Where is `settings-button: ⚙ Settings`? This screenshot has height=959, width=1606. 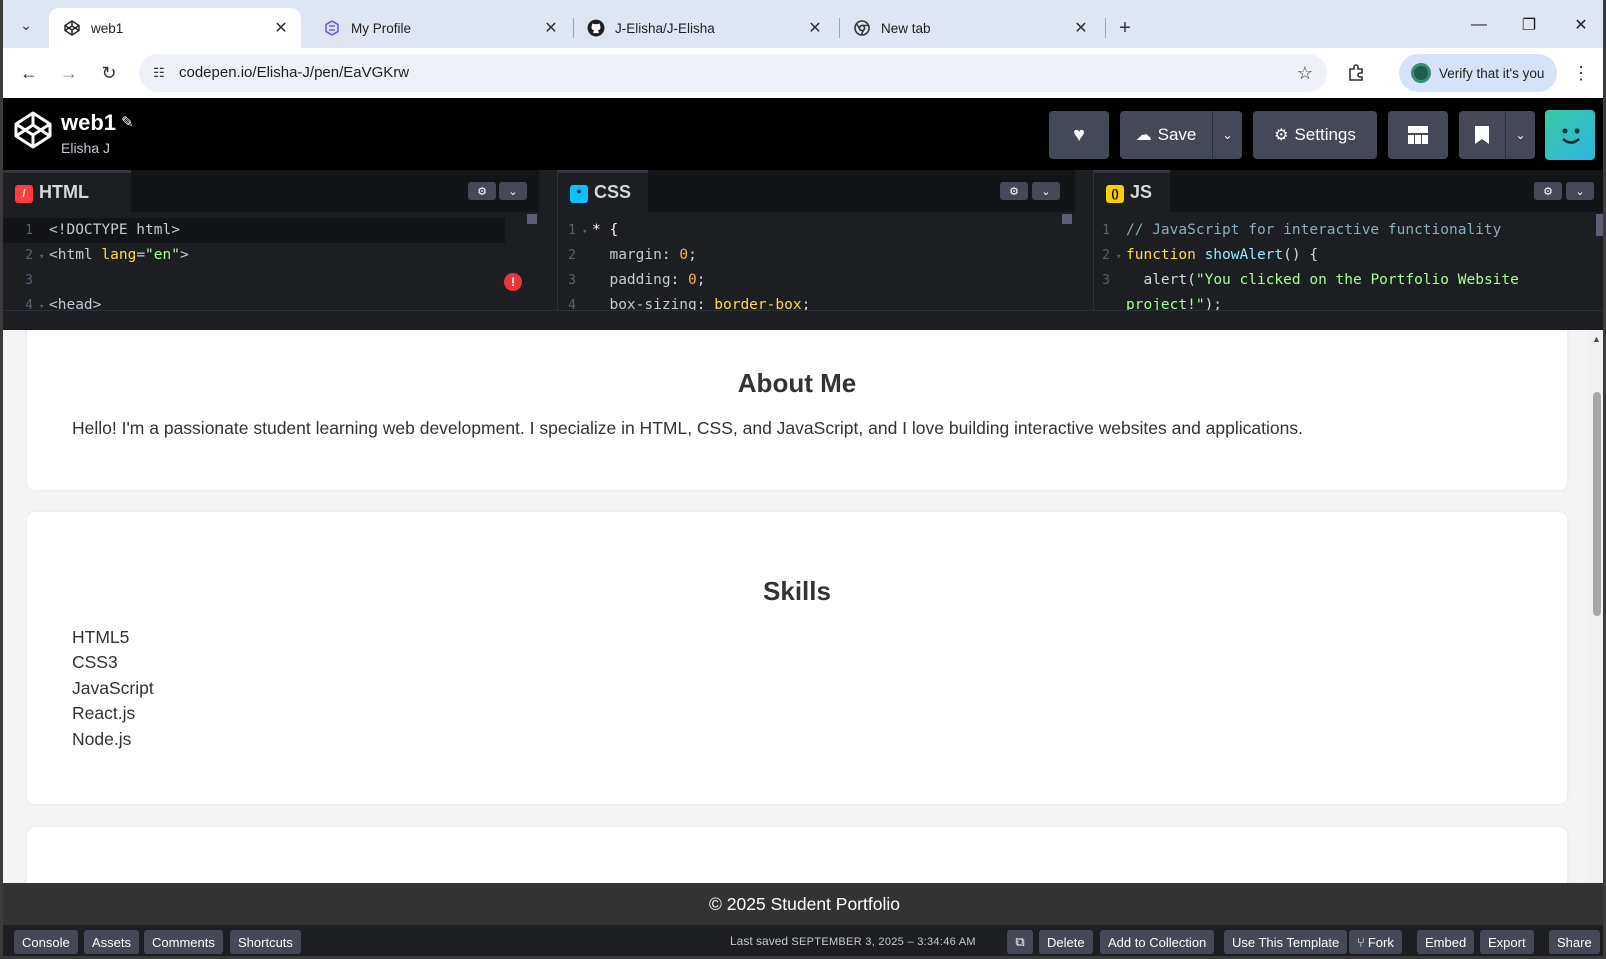 settings-button: ⚙ Settings is located at coordinates (1315, 135).